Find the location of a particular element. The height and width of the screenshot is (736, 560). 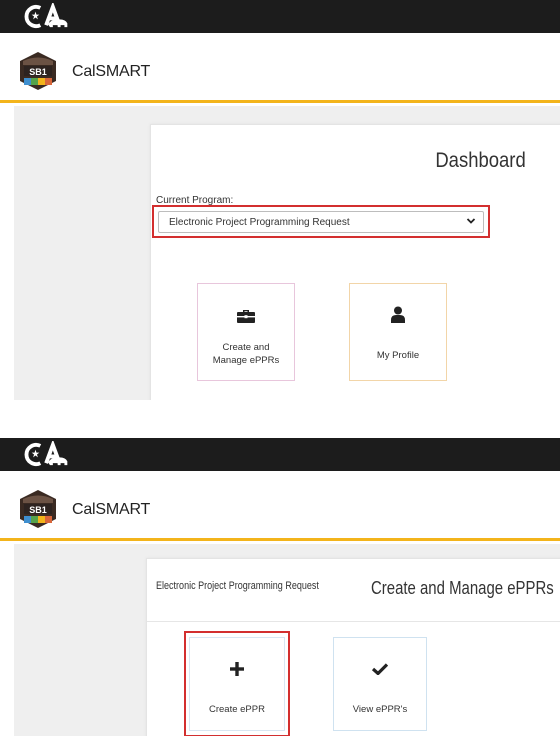

tile-label: View ePPR's is located at coordinates (380, 709).